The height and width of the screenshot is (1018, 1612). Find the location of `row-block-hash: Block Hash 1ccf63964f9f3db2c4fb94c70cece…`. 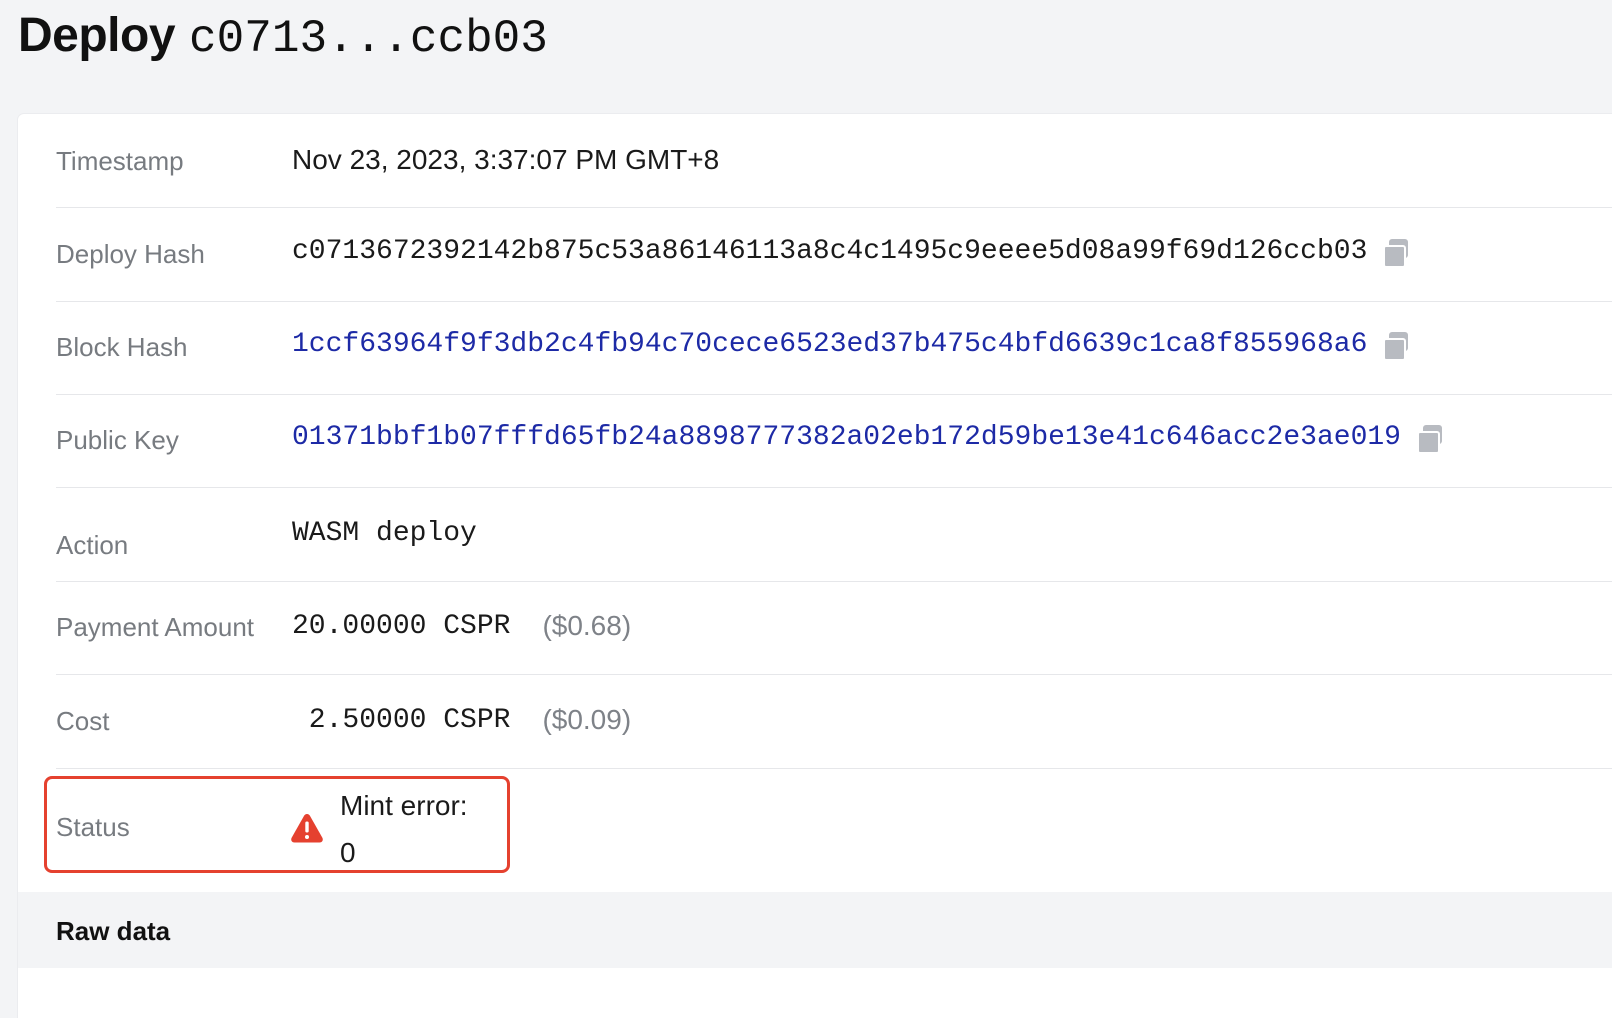

row-block-hash: Block Hash 1ccf63964f9f3db2c4fb94c70cece… is located at coordinates (834, 348).